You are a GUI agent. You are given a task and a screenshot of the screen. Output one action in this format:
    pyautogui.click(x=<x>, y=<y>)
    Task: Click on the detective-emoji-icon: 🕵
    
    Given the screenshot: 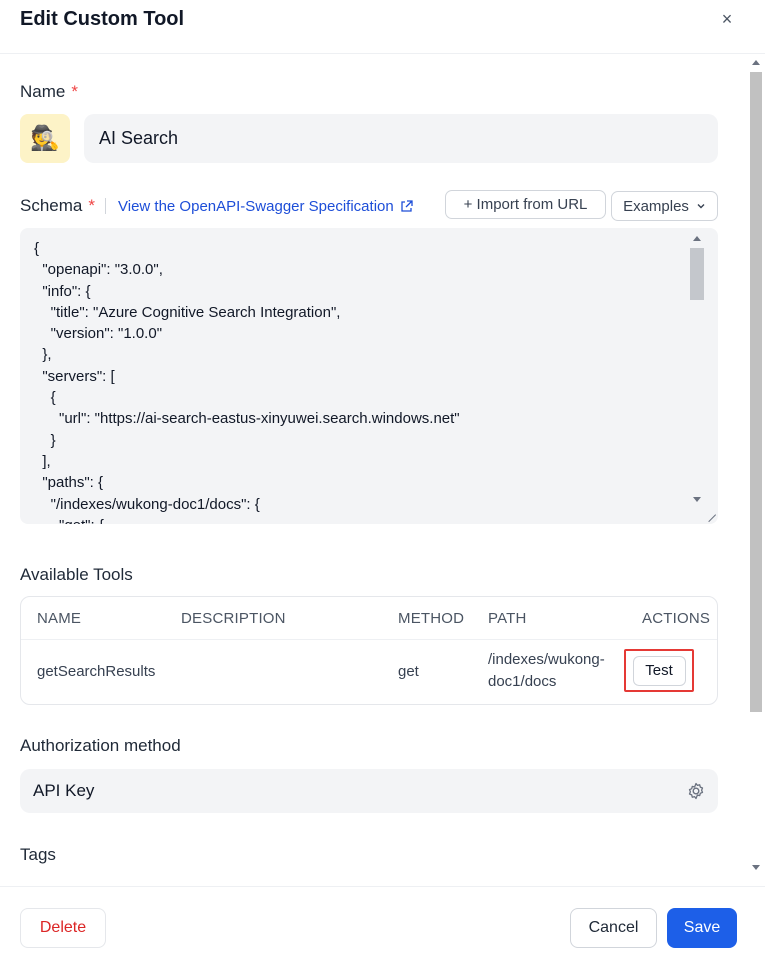 What is the action you would take?
    pyautogui.click(x=45, y=138)
    